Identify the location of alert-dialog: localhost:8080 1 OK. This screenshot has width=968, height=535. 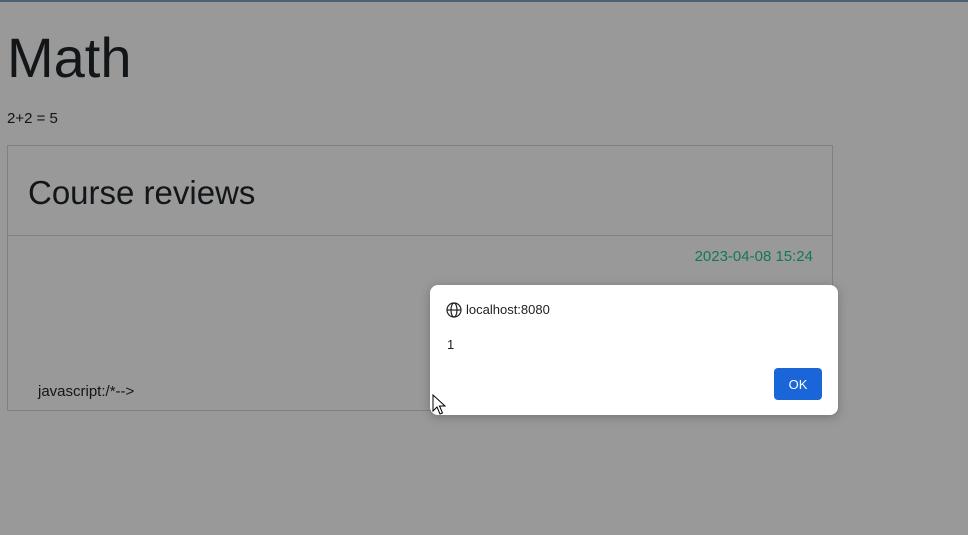
(634, 350).